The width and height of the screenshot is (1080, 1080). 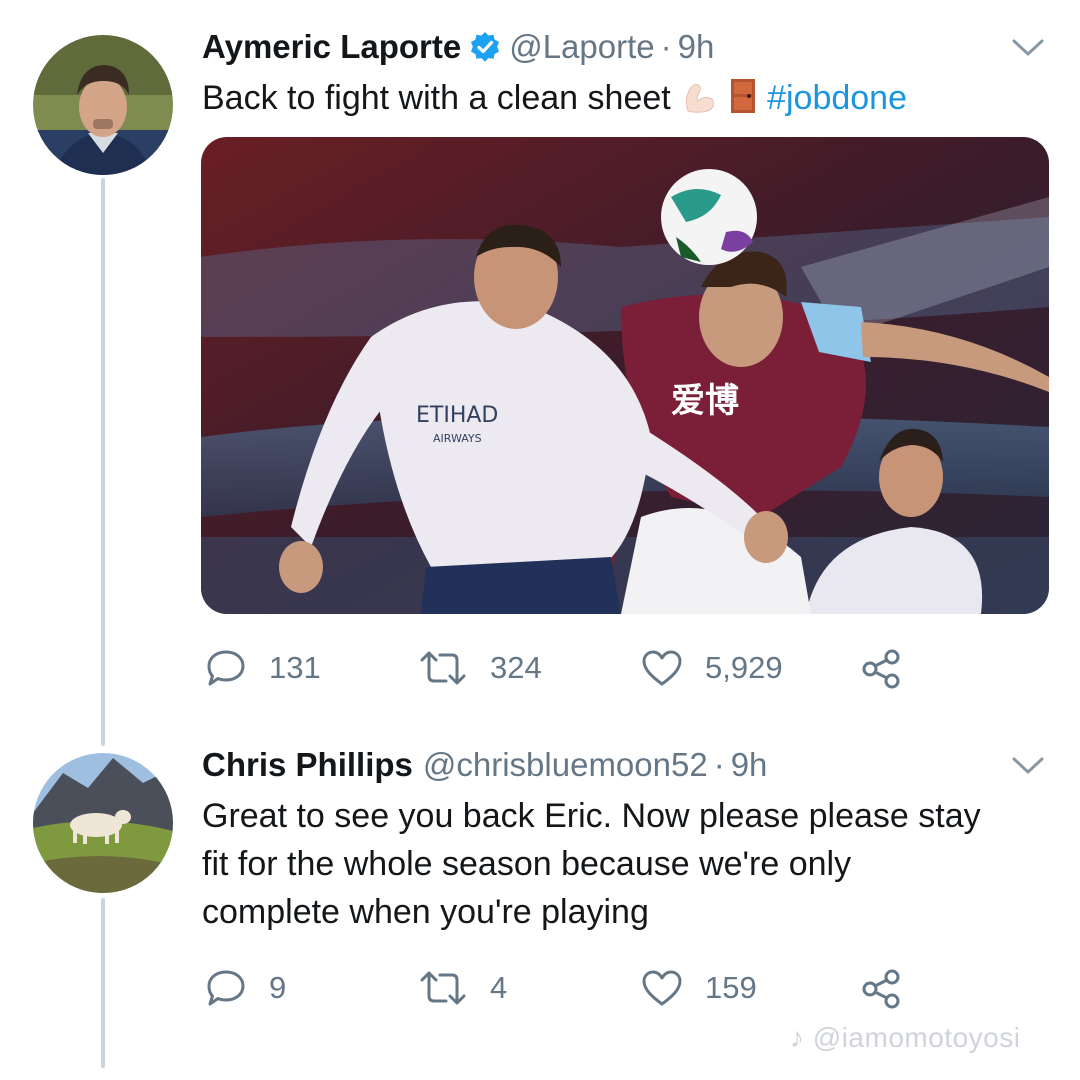 What do you see at coordinates (696, 47) in the screenshot?
I see `tweet-timestamp: 9h` at bounding box center [696, 47].